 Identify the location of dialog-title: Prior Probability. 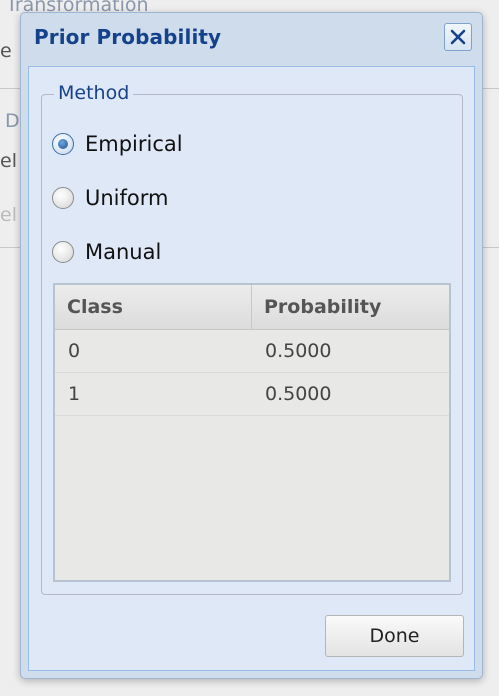
(128, 37).